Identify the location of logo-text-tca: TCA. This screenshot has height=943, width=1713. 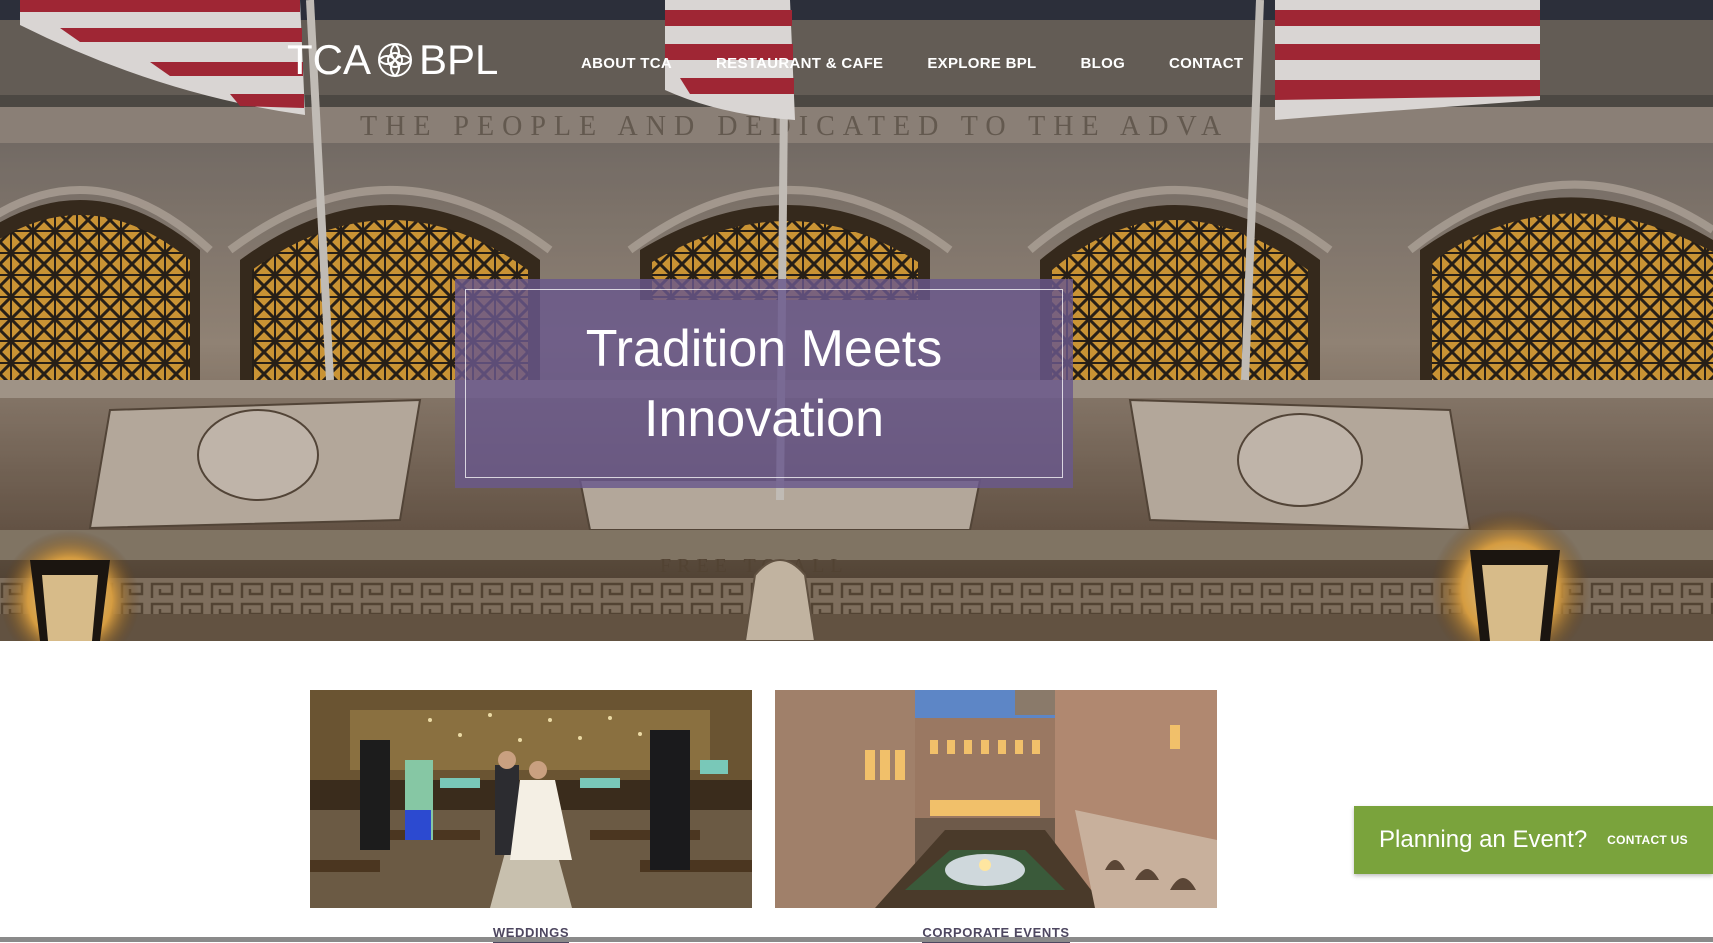
(329, 59).